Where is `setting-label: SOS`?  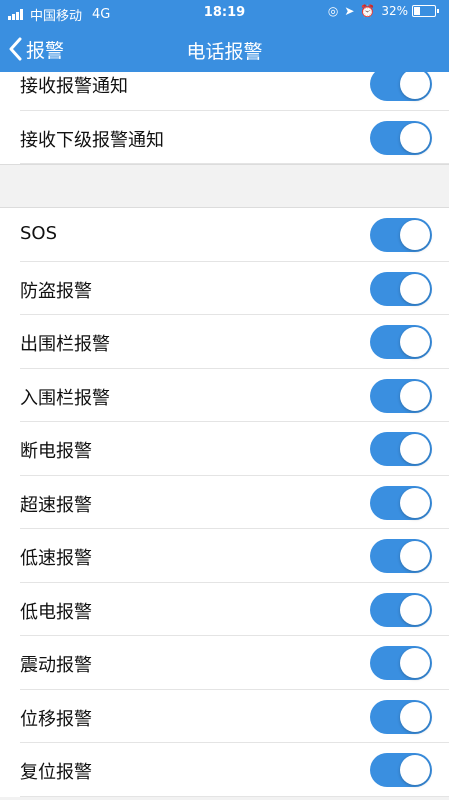
setting-label: SOS is located at coordinates (39, 233).